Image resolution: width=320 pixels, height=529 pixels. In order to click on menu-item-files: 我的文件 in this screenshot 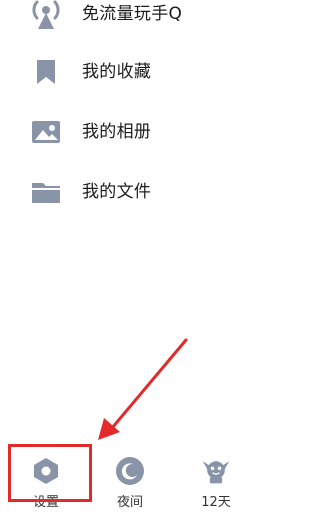, I will do `click(126, 192)`.